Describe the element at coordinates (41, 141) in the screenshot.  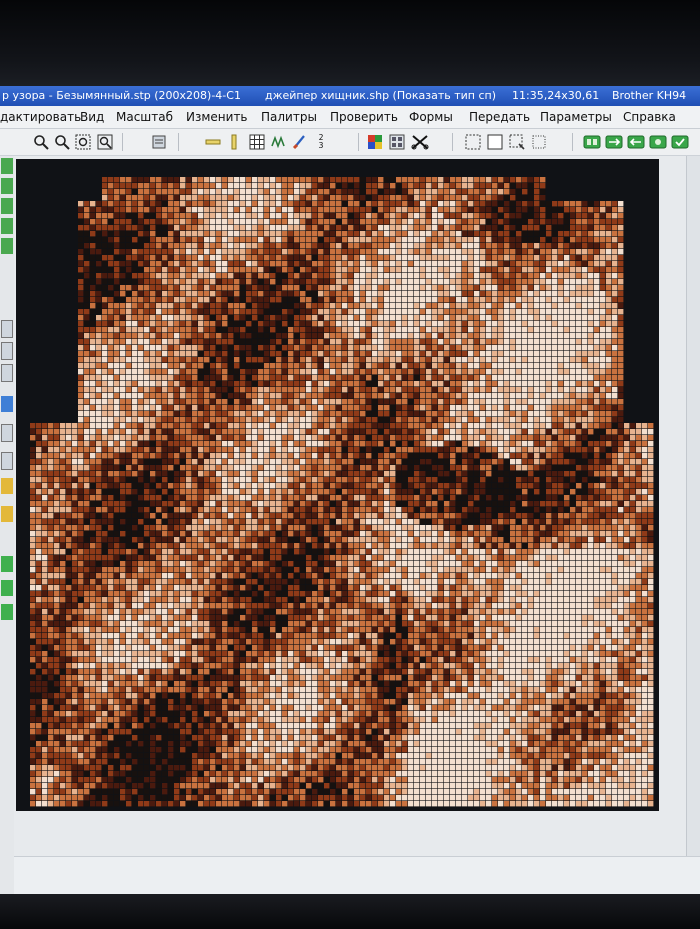
I see `zoom-in-icon` at that location.